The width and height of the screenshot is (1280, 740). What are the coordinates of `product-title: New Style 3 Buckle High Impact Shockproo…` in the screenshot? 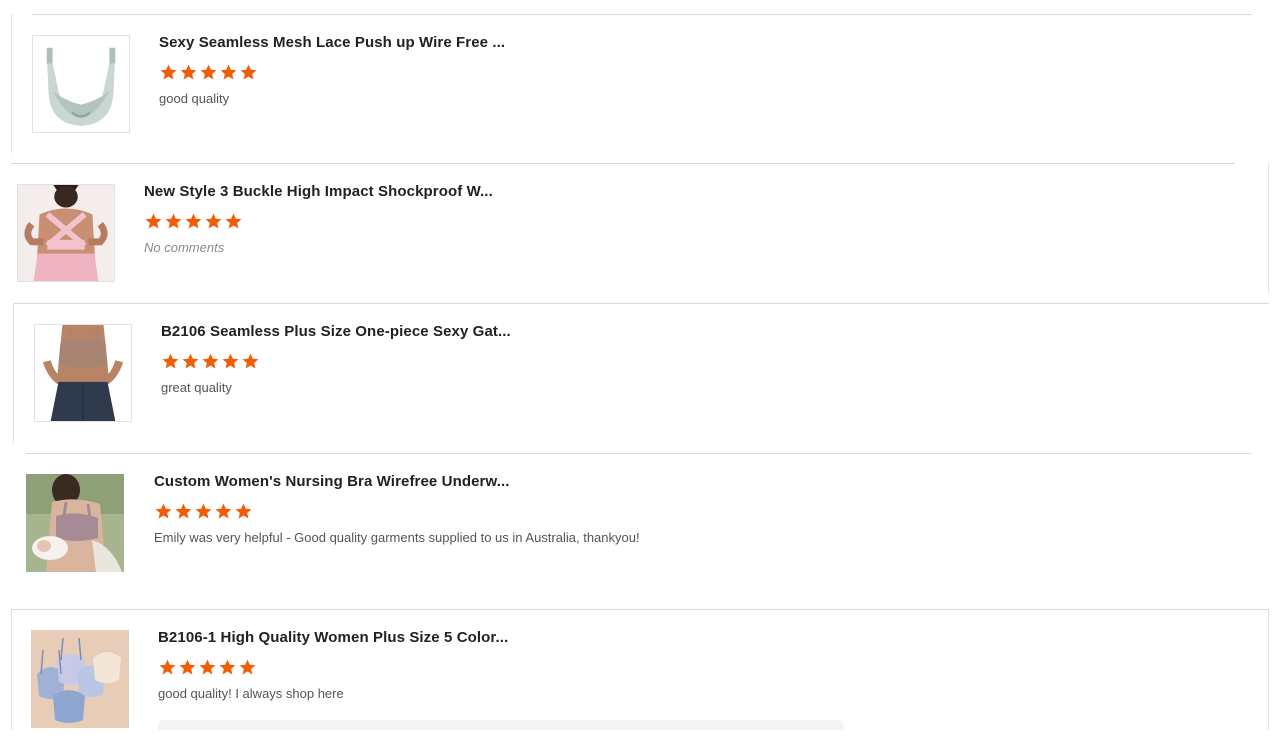 It's located at (318, 191).